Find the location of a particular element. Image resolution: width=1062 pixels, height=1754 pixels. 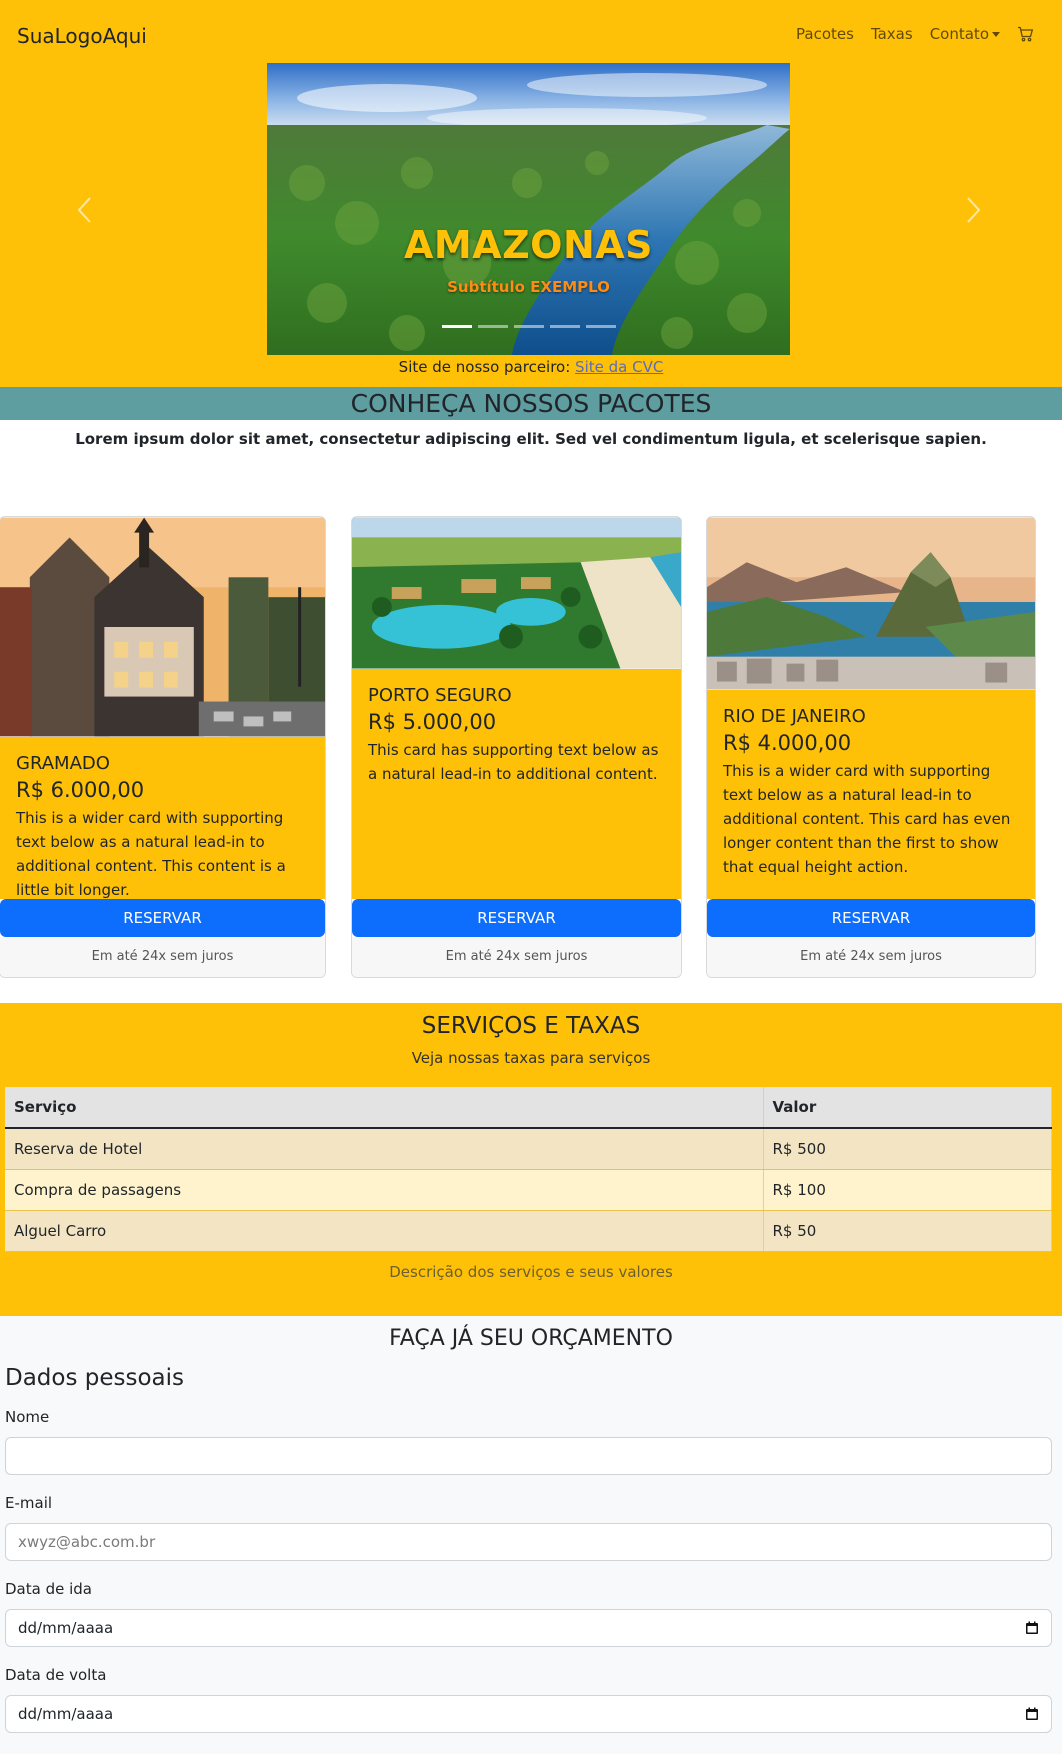

return-date-value: dd/mm/aaaa is located at coordinates (66, 1714).